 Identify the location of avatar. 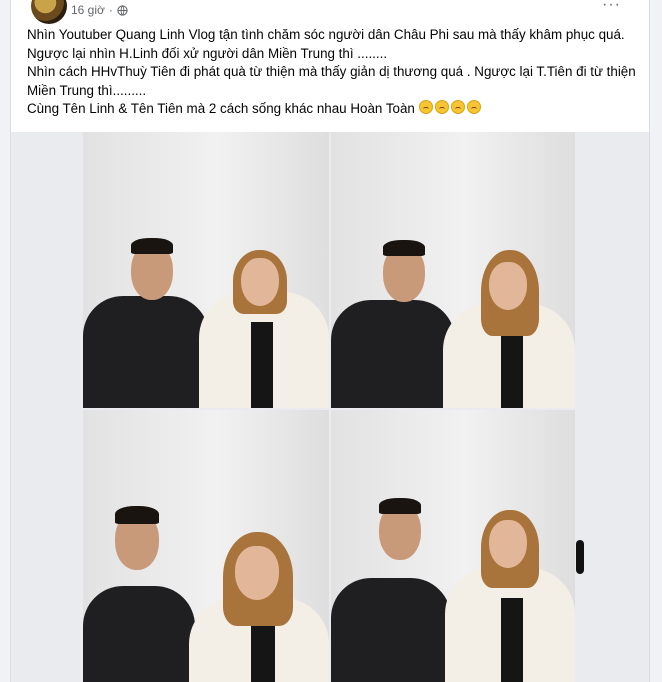
(49, 12).